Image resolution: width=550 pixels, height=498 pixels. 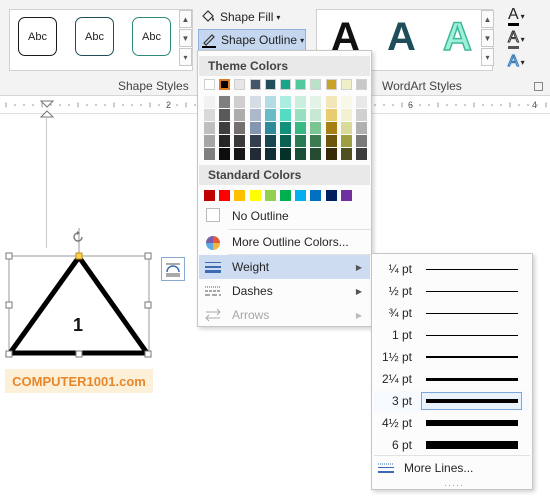 I want to click on gallery-scroll-down: ▼, so click(x=185, y=38).